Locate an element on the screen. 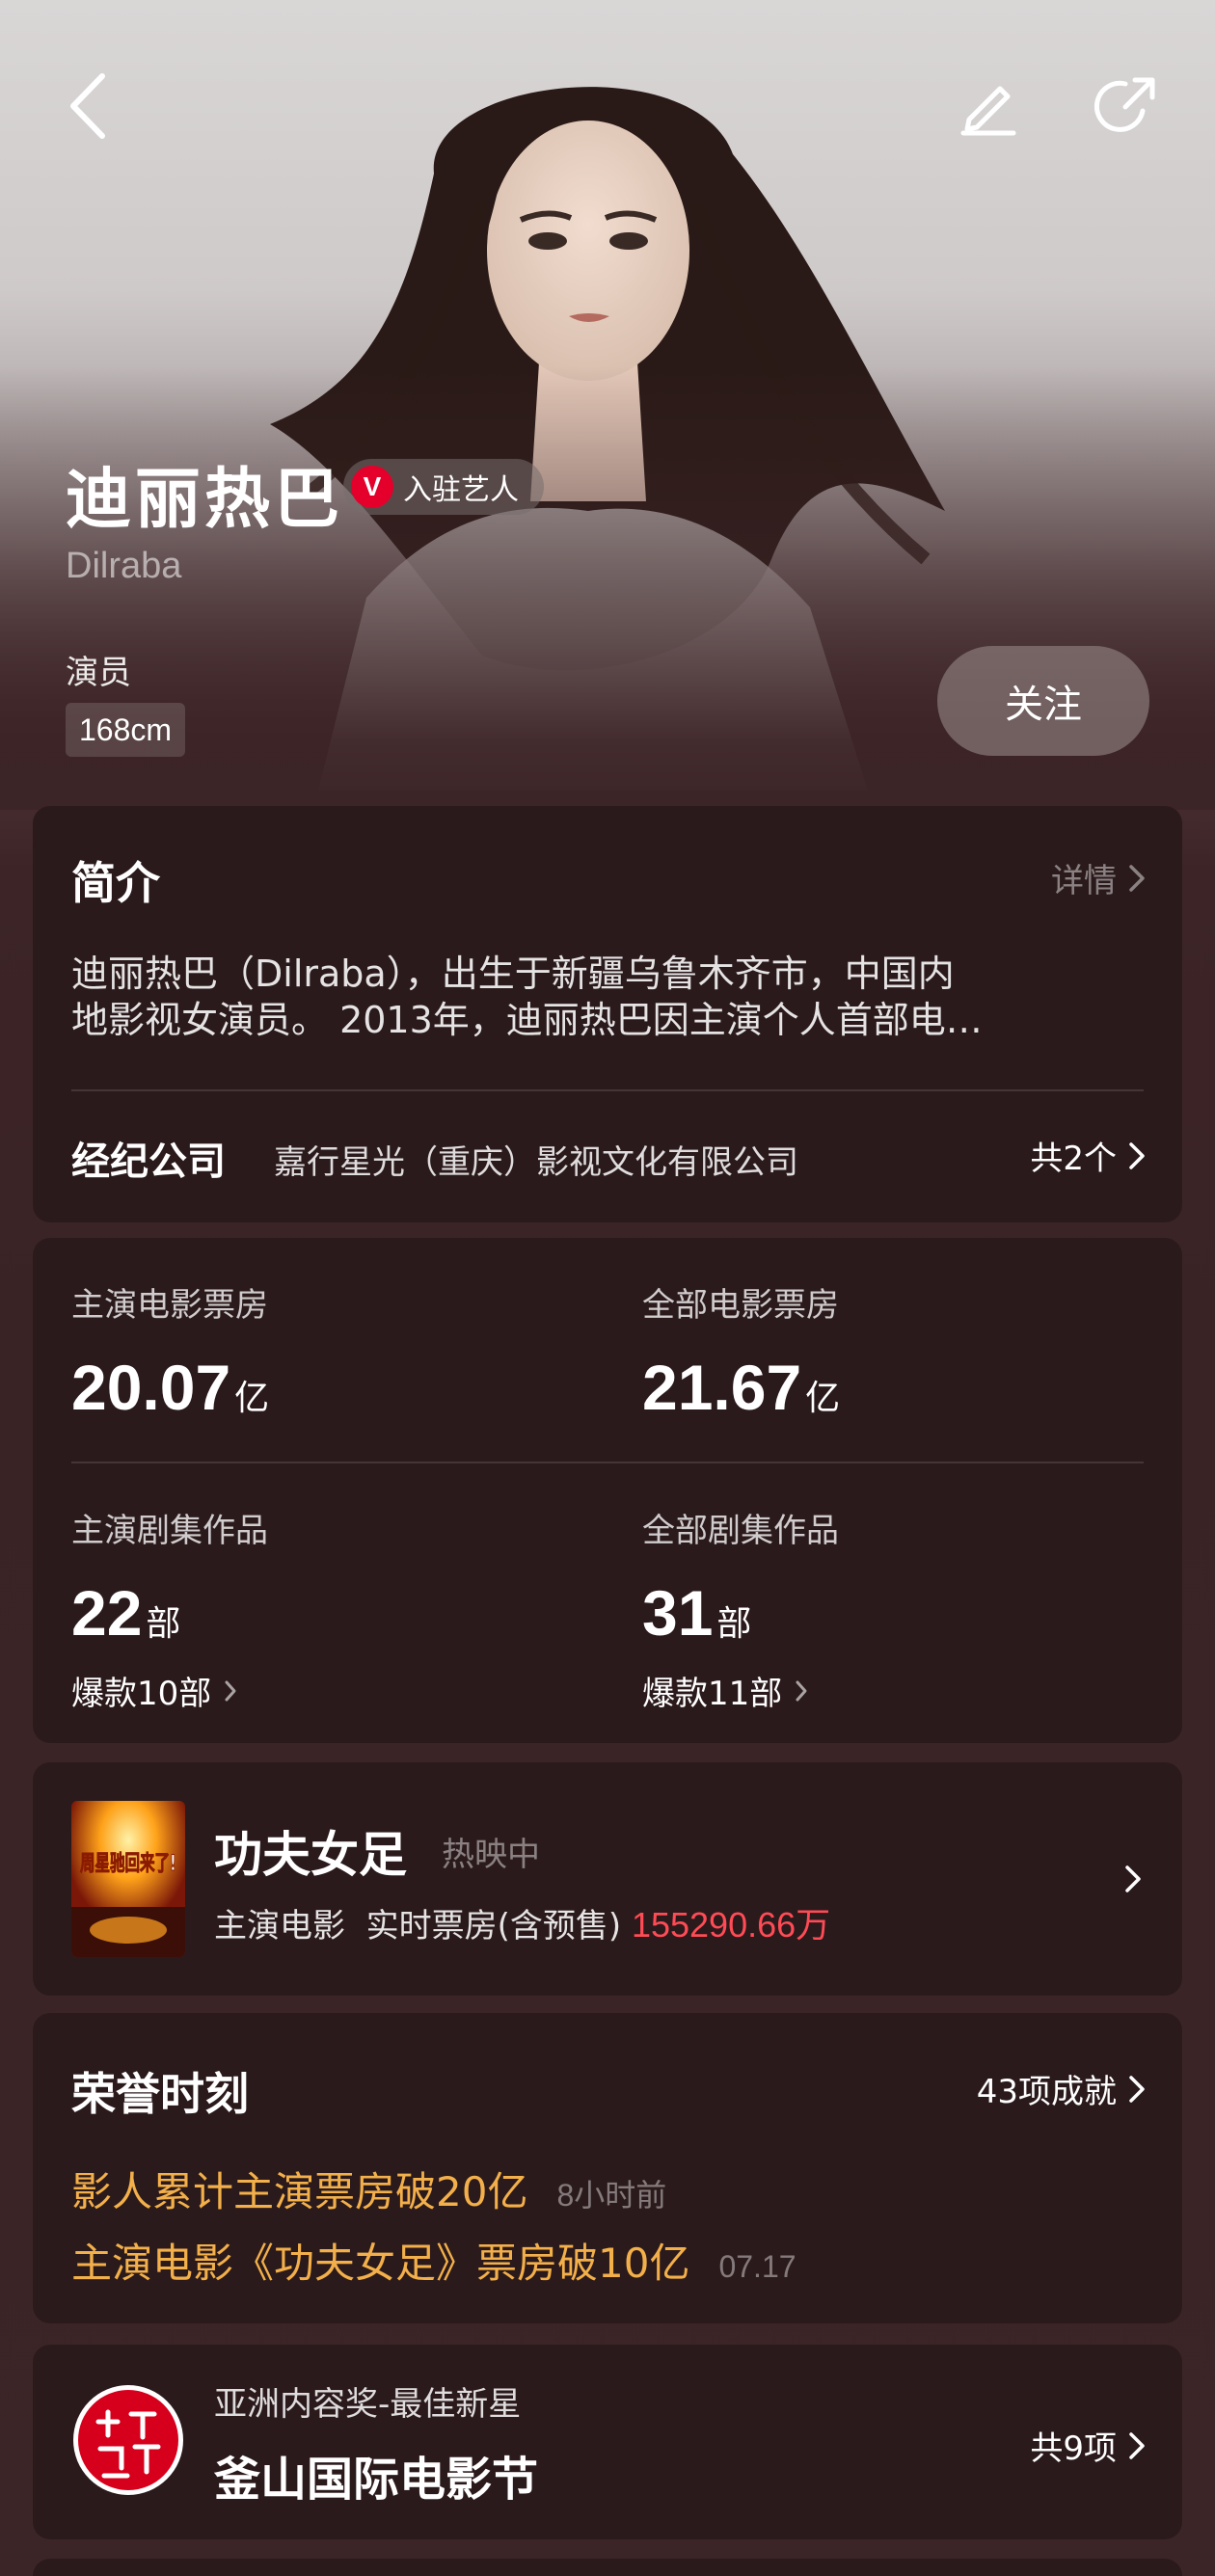  stat-value: 31 部 is located at coordinates (697, 1613).